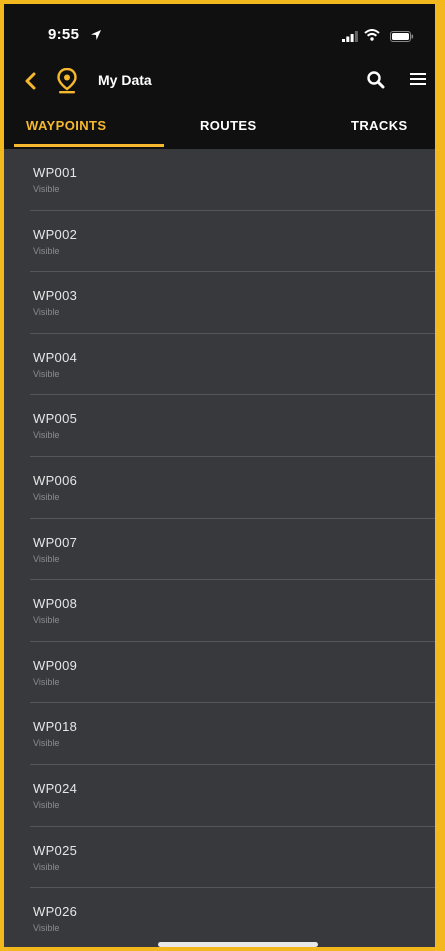 The image size is (445, 951). Describe the element at coordinates (55, 542) in the screenshot. I see `waypoint-name: WP007` at that location.